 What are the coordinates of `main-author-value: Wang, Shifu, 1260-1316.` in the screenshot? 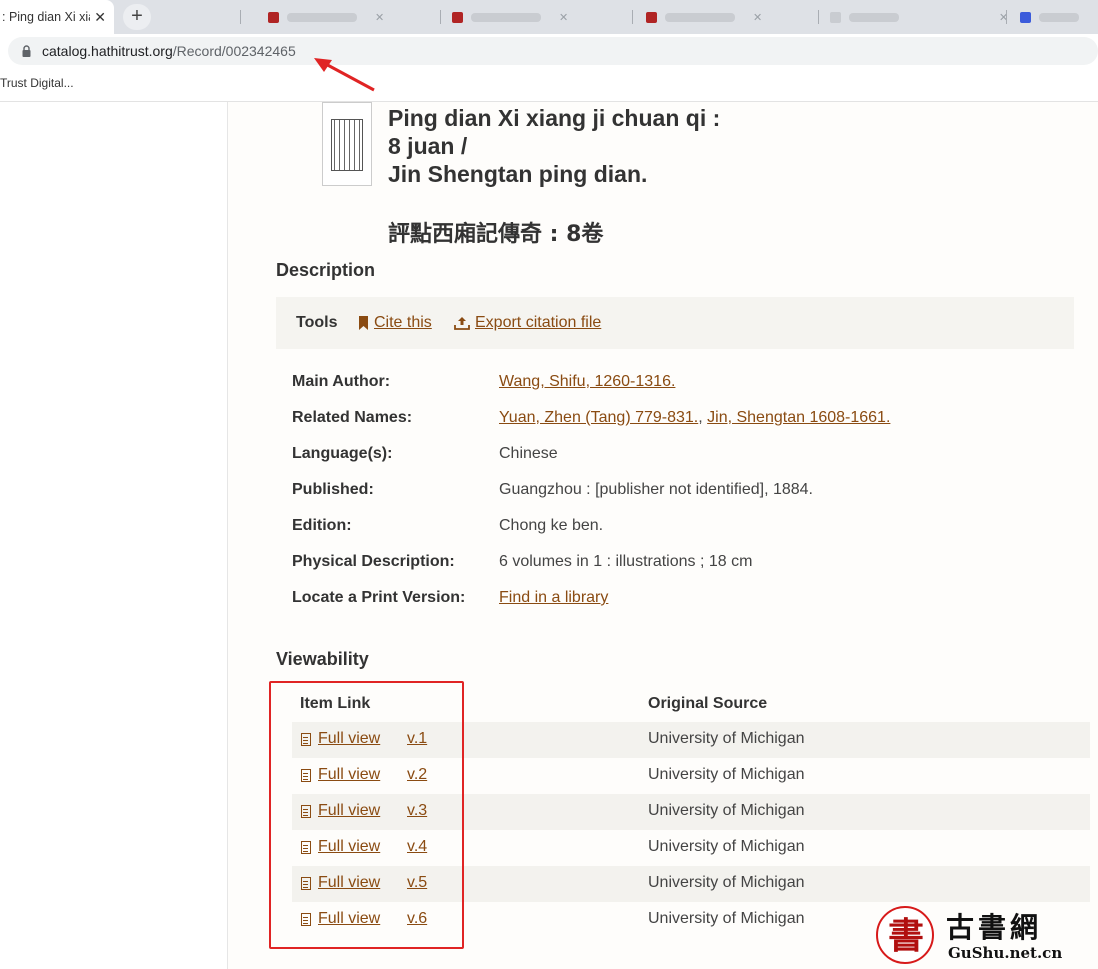 It's located at (587, 382).